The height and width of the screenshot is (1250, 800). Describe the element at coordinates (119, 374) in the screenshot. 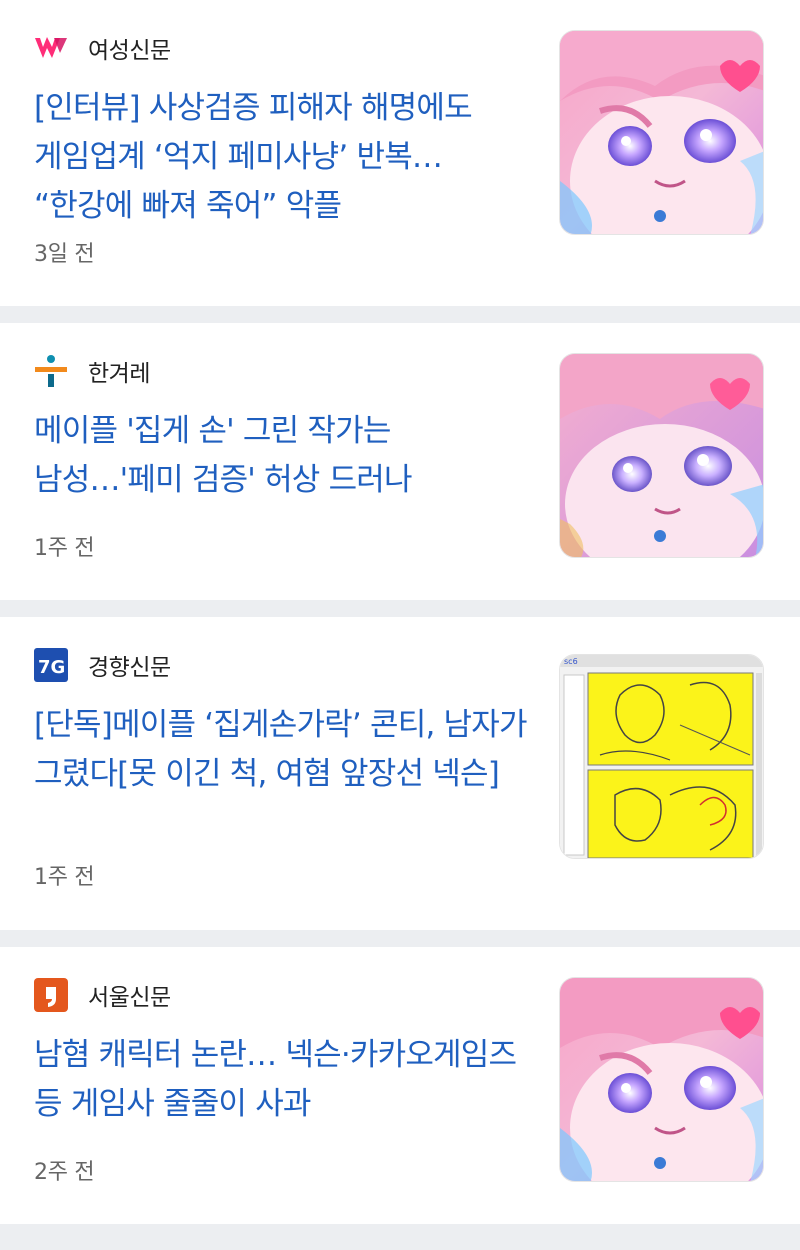

I see `source-name: 한겨레` at that location.